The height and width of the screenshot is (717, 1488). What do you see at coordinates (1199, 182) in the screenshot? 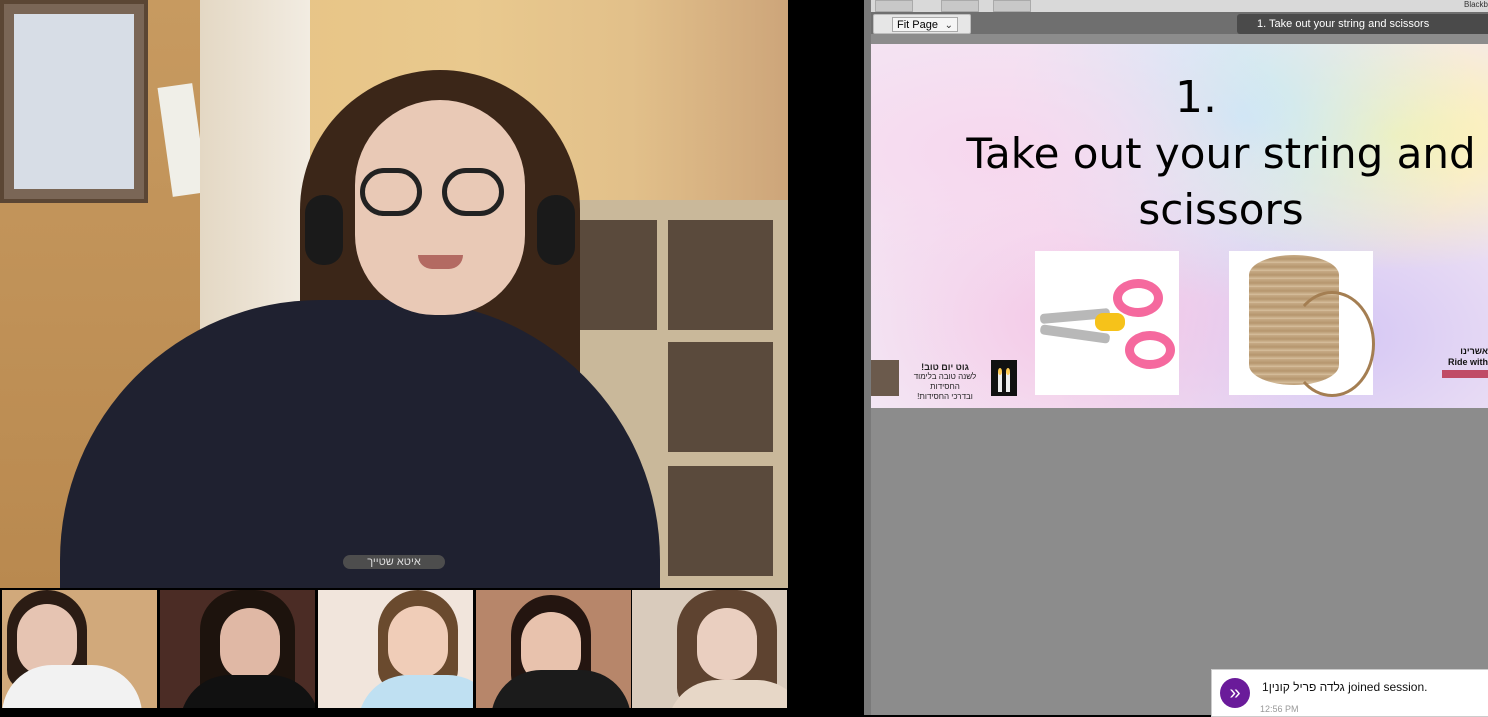
I see `slide-heading: Take out your string and scissors` at bounding box center [1199, 182].